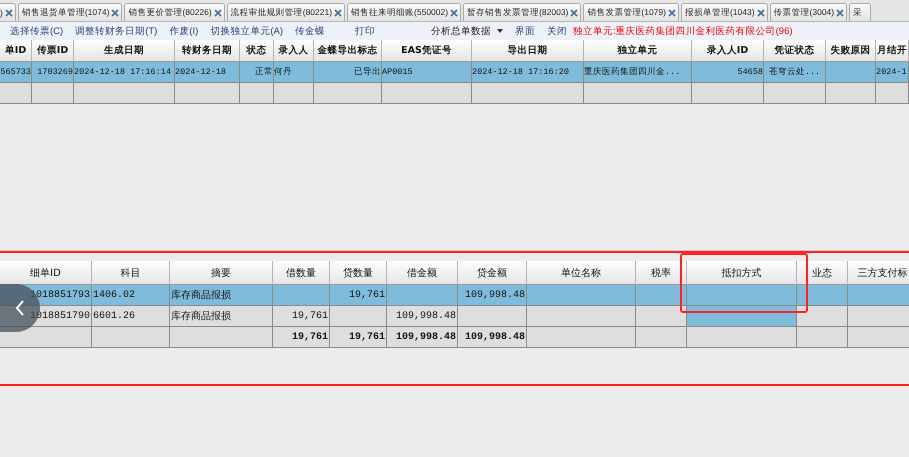 The height and width of the screenshot is (457, 909). What do you see at coordinates (892, 51) in the screenshot?
I see `column-header: 月结开` at bounding box center [892, 51].